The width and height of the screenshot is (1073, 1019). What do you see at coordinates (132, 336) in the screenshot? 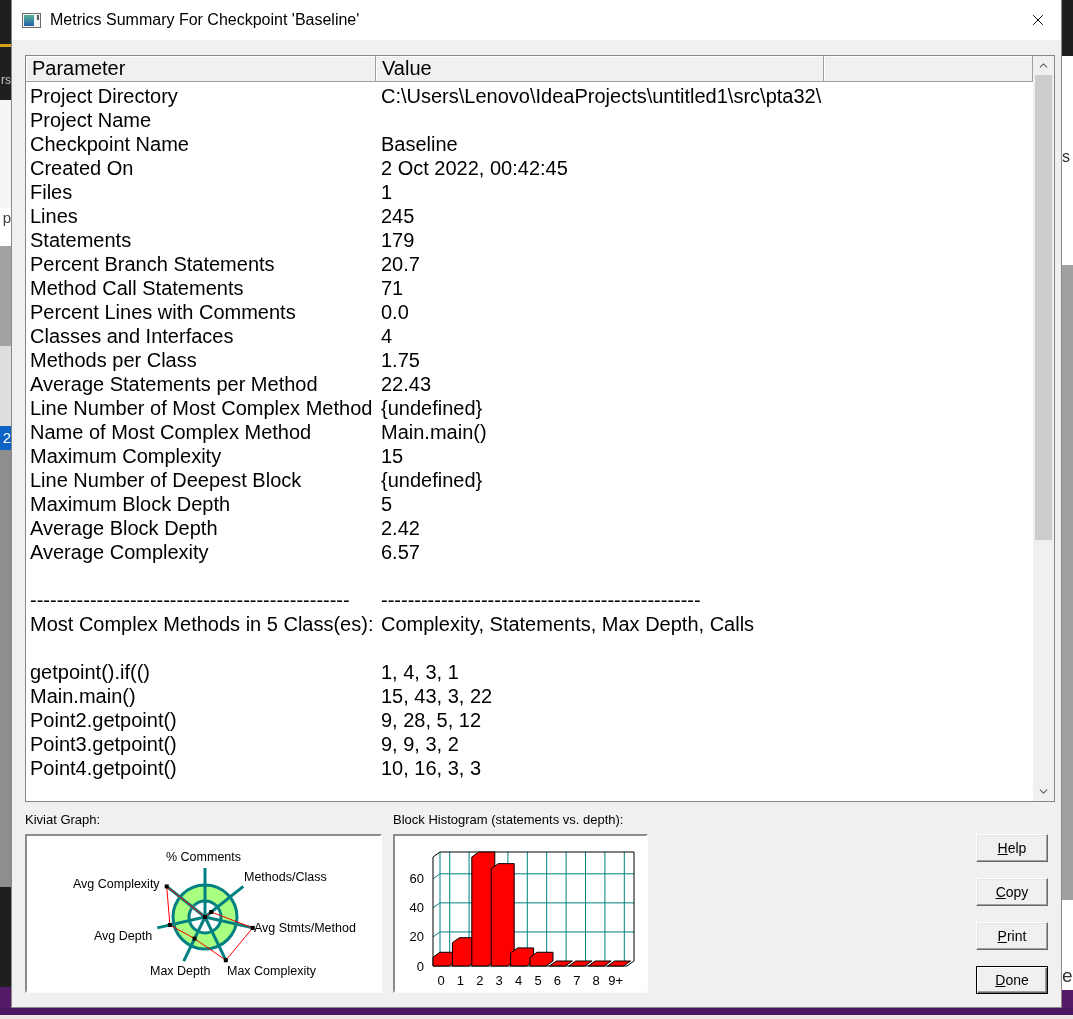
I see `row-label: Classes and Interfaces` at bounding box center [132, 336].